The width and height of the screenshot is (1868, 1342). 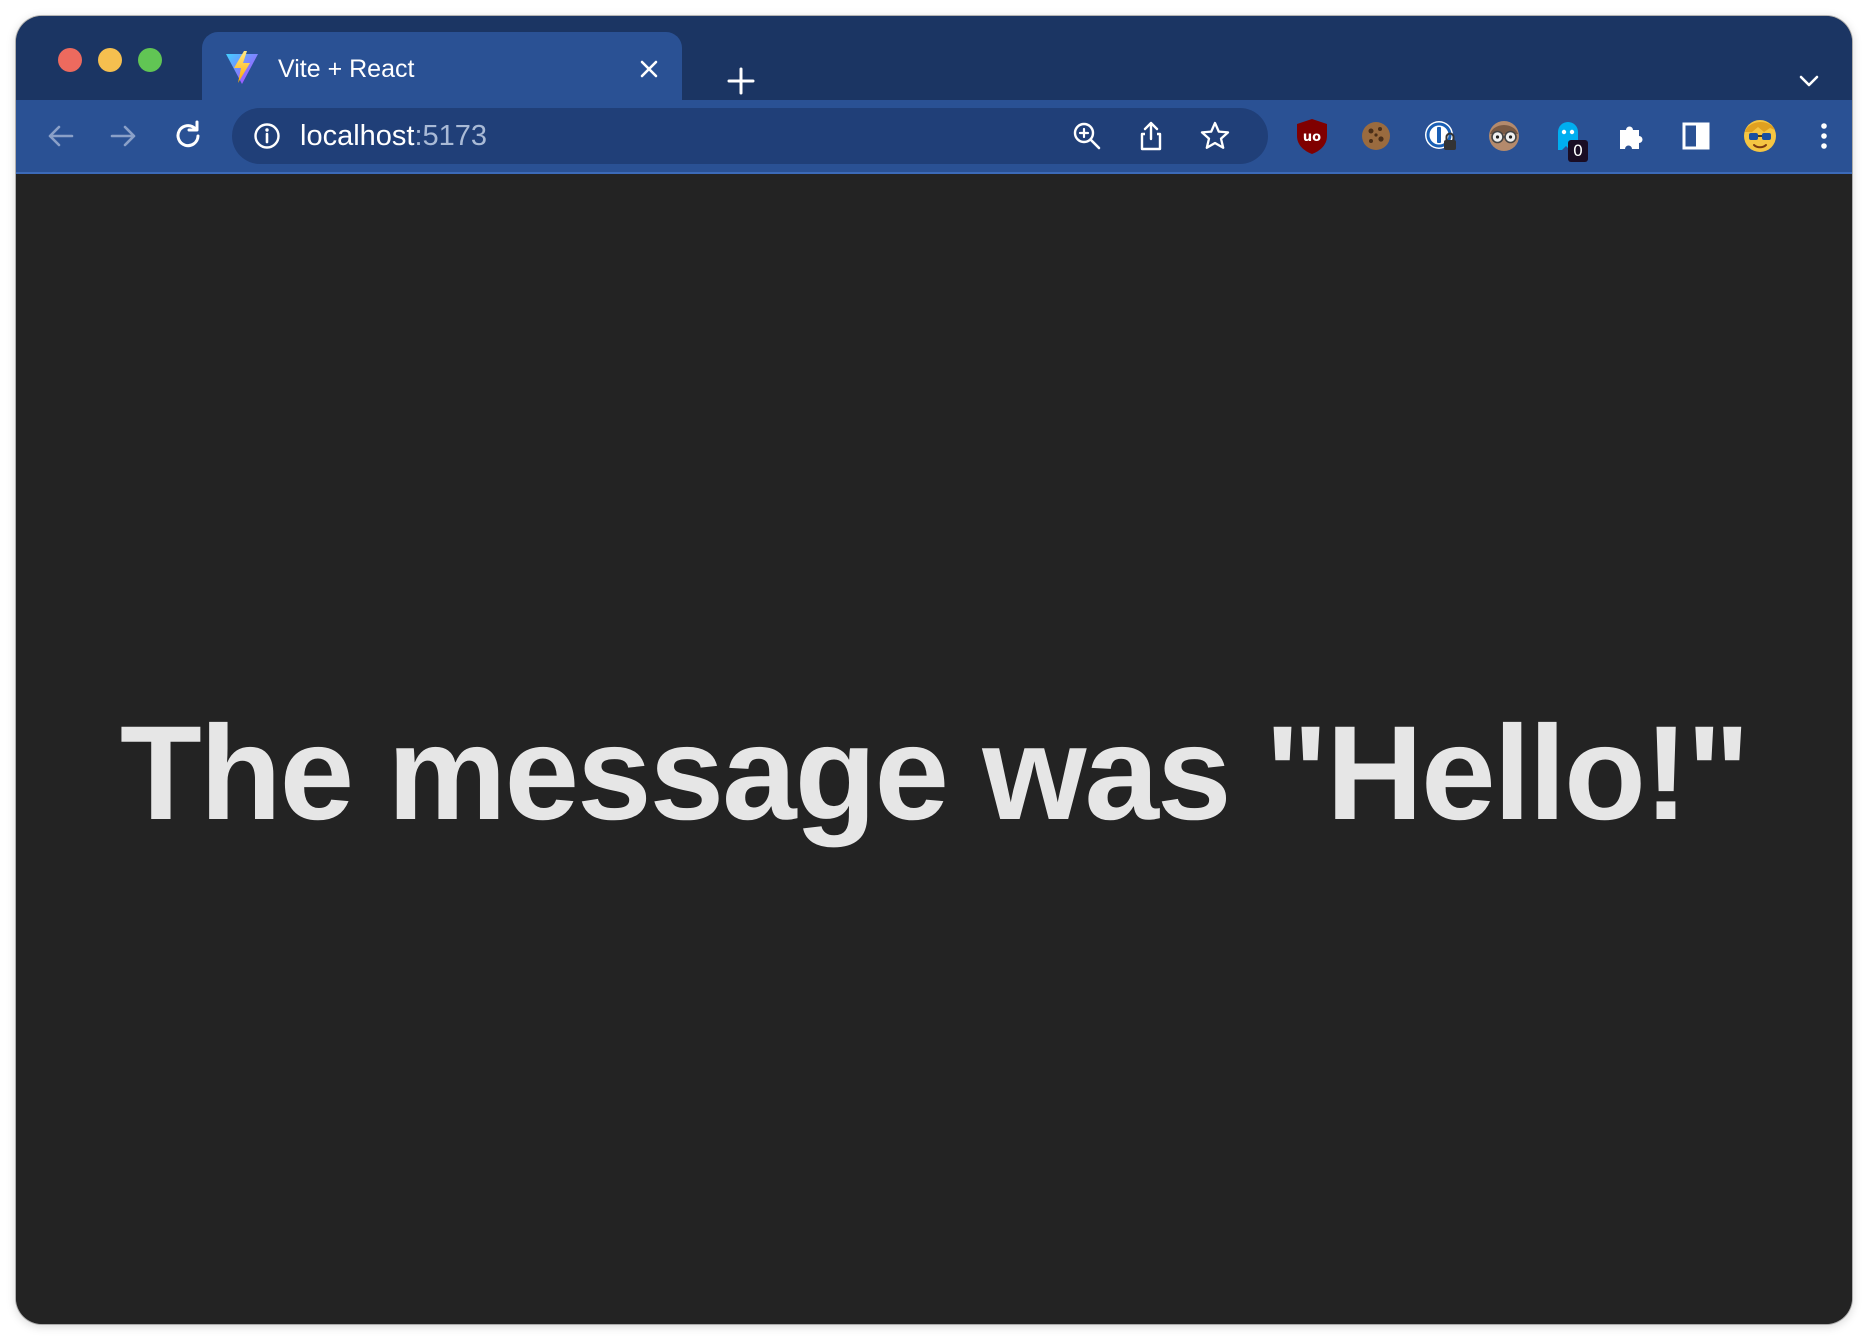 What do you see at coordinates (150, 60) in the screenshot?
I see `maximize-window-button` at bounding box center [150, 60].